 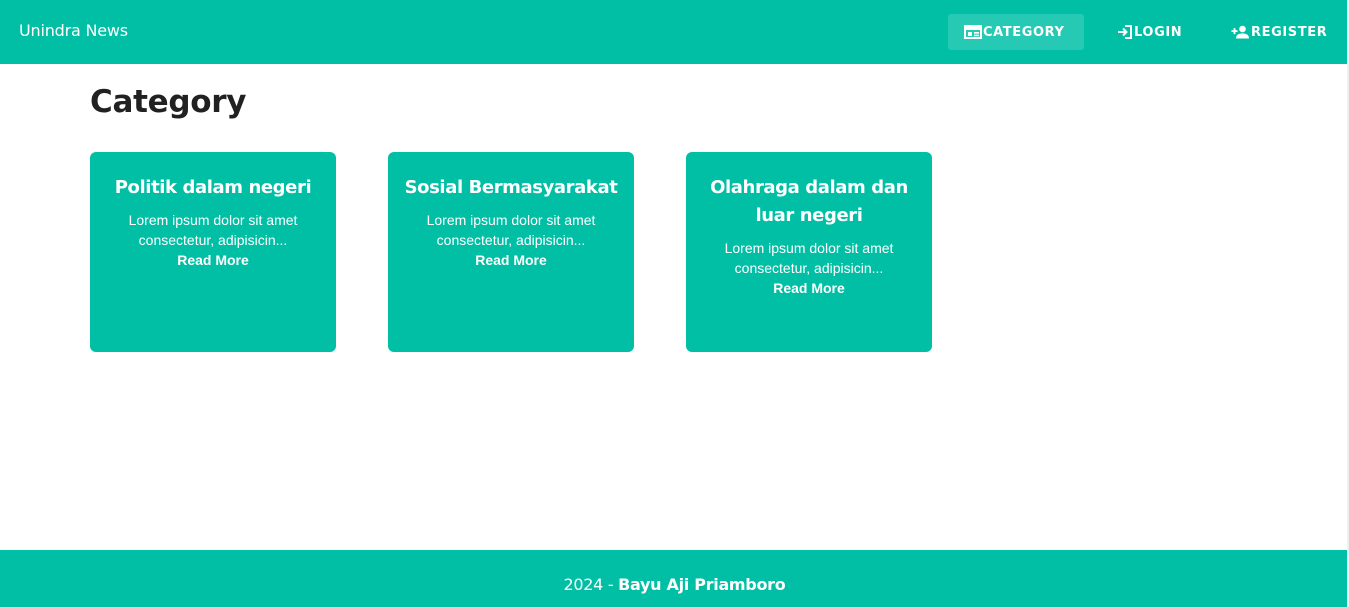 What do you see at coordinates (168, 102) in the screenshot?
I see `page-title: Category` at bounding box center [168, 102].